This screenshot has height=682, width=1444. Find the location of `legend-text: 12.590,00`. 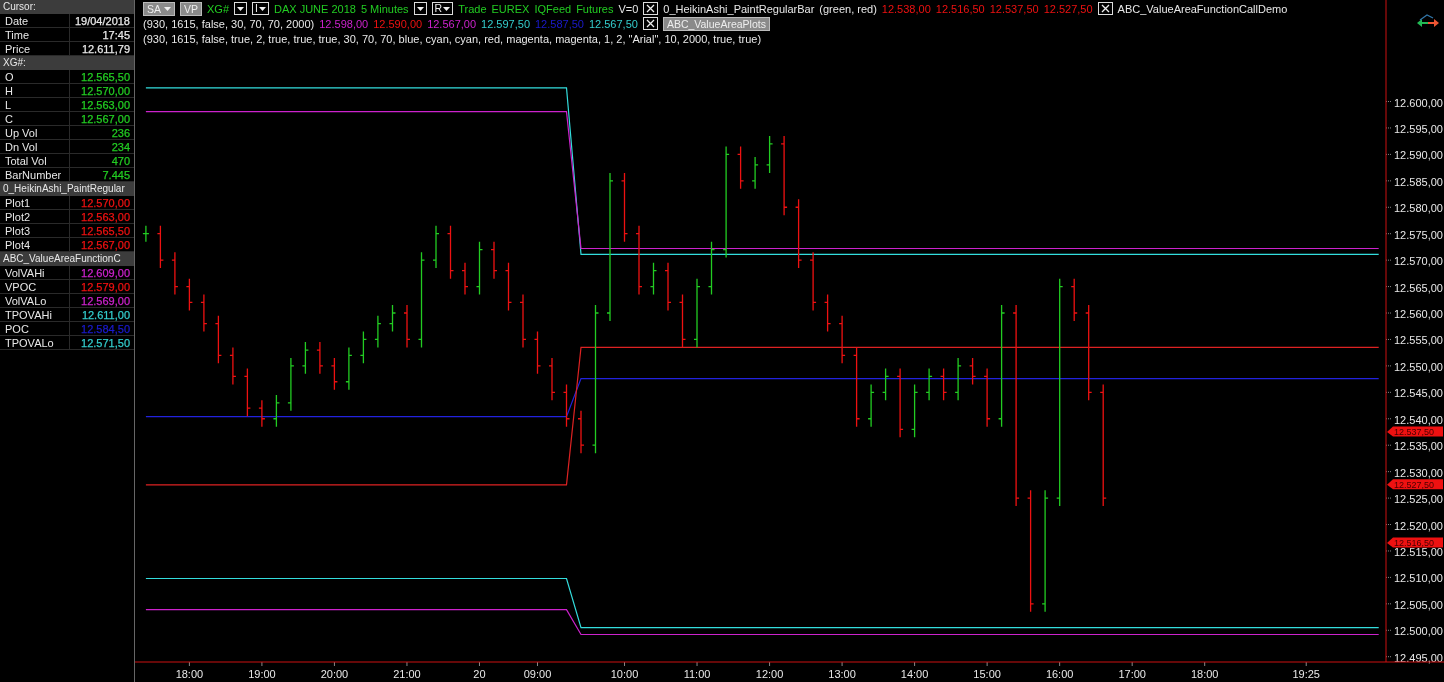

legend-text: 12.590,00 is located at coordinates (398, 23).